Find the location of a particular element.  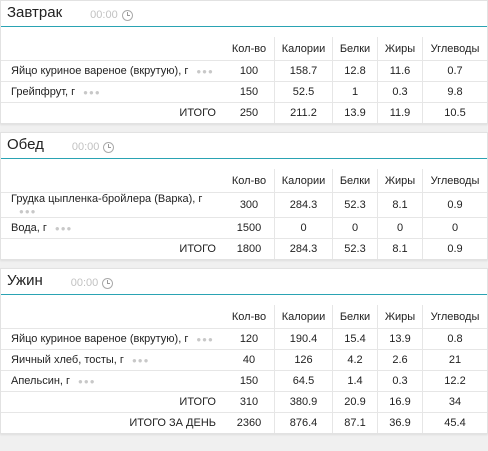

item-protein: 15.4 is located at coordinates (355, 339).